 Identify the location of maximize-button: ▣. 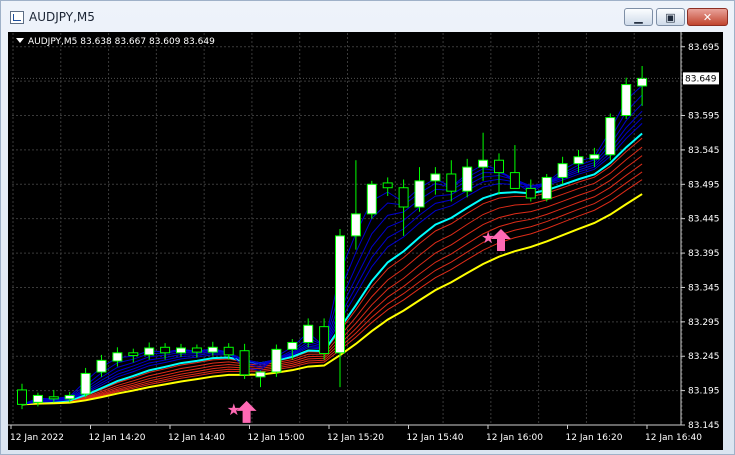
(670, 17).